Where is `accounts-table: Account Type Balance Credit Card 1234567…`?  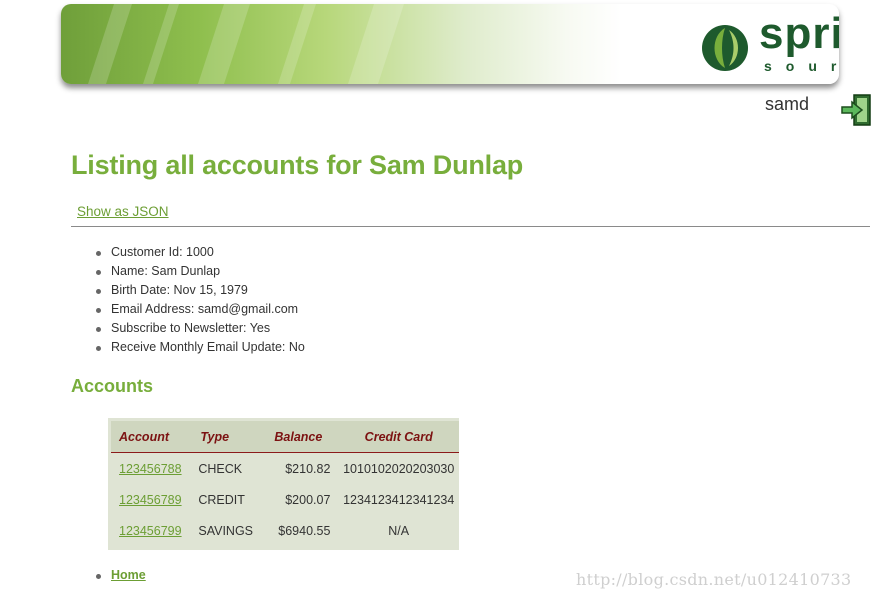 accounts-table: Account Type Balance Credit Card 1234567… is located at coordinates (285, 483).